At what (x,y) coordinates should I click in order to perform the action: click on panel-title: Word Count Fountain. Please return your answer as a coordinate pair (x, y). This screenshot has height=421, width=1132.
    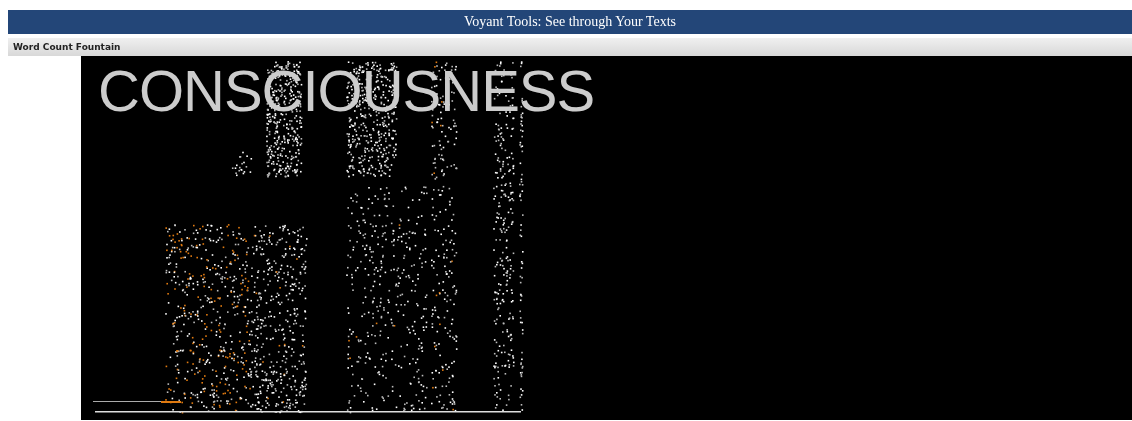
    Looking at the image, I should click on (67, 47).